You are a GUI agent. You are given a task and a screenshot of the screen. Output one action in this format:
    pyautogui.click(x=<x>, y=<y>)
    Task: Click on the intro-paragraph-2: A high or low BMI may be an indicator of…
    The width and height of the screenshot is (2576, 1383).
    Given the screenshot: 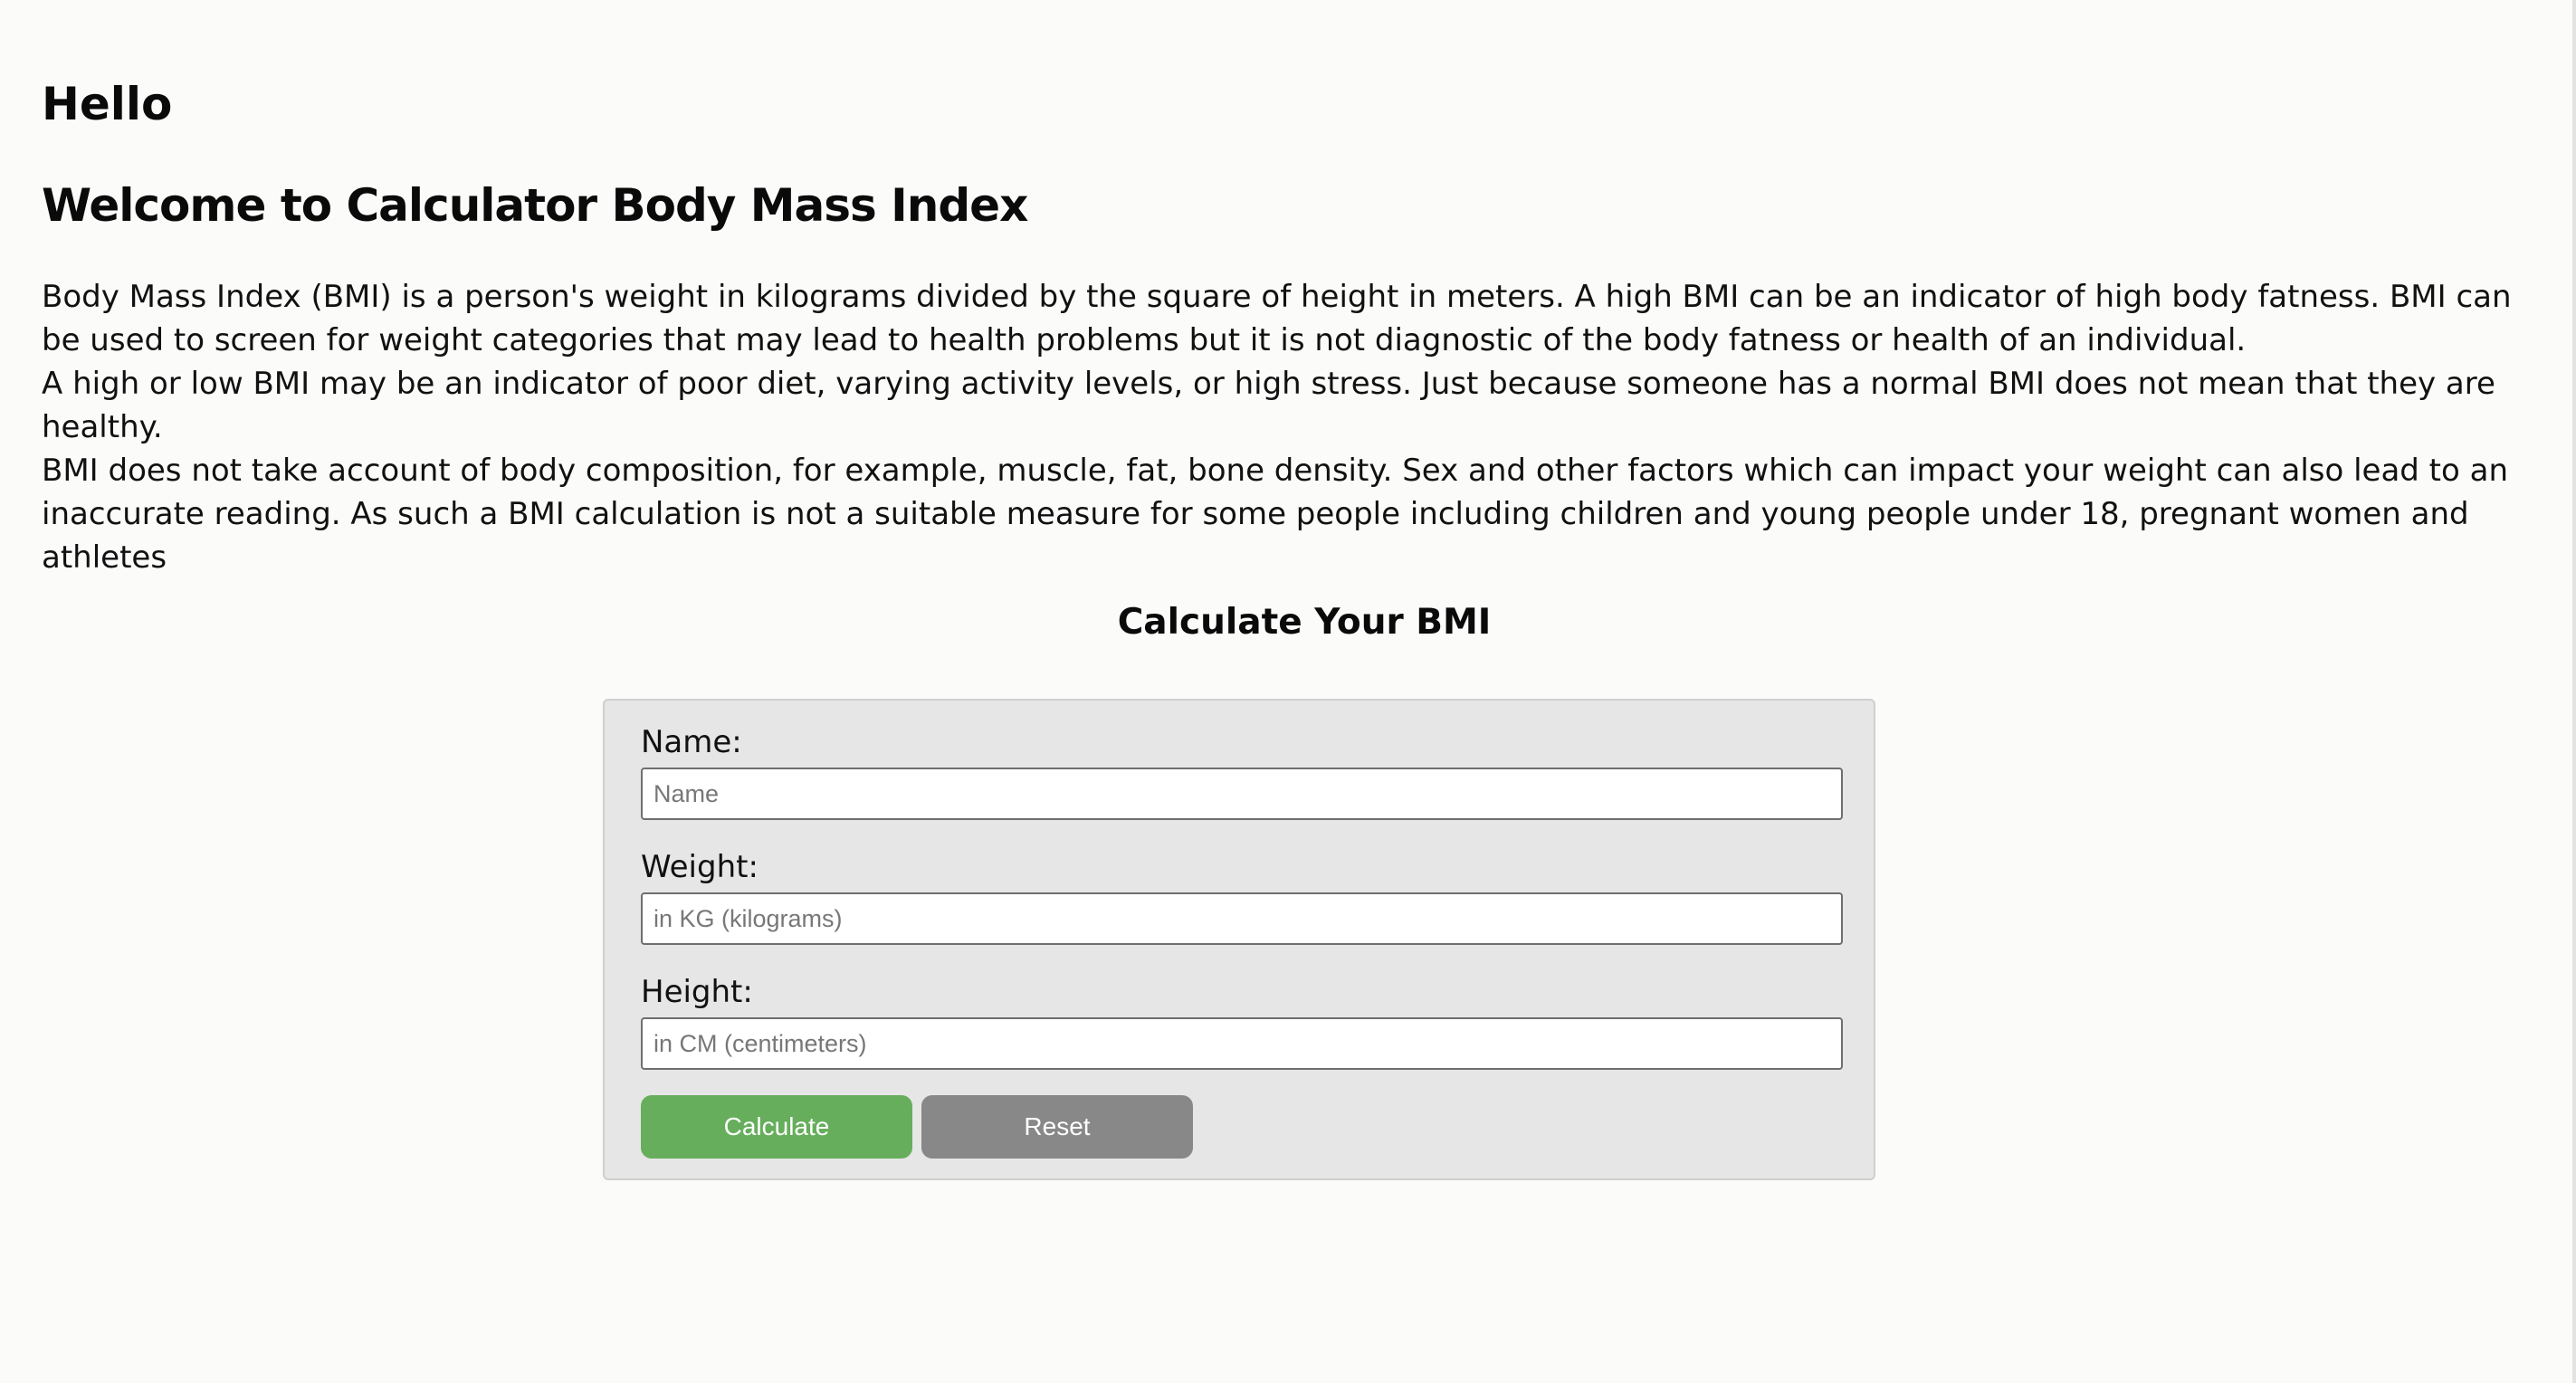 What is the action you would take?
    pyautogui.click(x=1268, y=405)
    